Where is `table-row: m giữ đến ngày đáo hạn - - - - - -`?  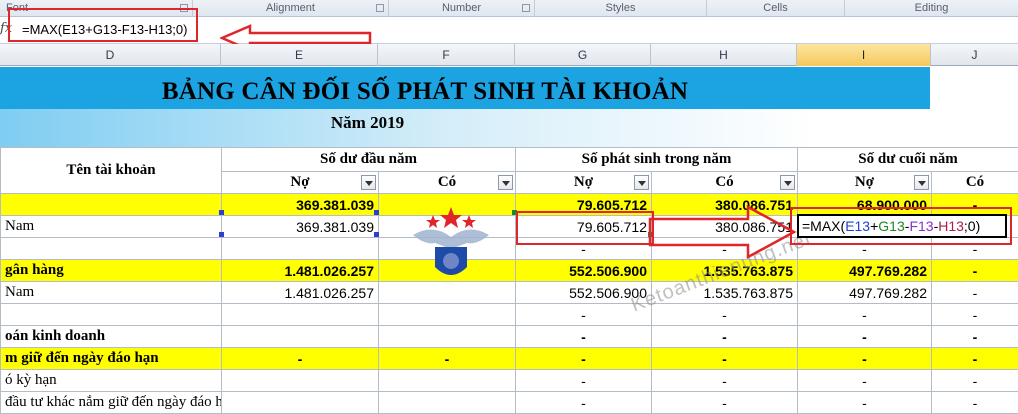
table-row: m giữ đến ngày đáo hạn - - - - - - is located at coordinates (509, 358).